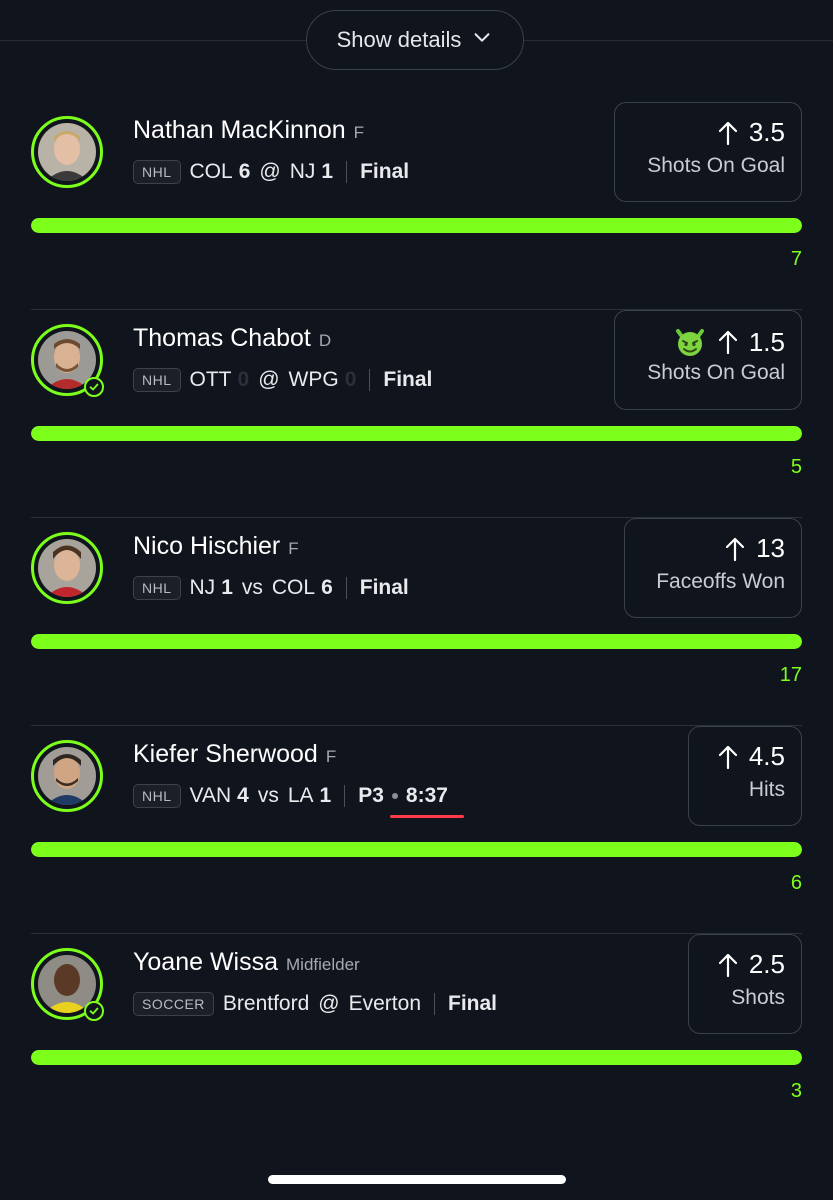  What do you see at coordinates (211, 171) in the screenshot?
I see `team-1: COL` at bounding box center [211, 171].